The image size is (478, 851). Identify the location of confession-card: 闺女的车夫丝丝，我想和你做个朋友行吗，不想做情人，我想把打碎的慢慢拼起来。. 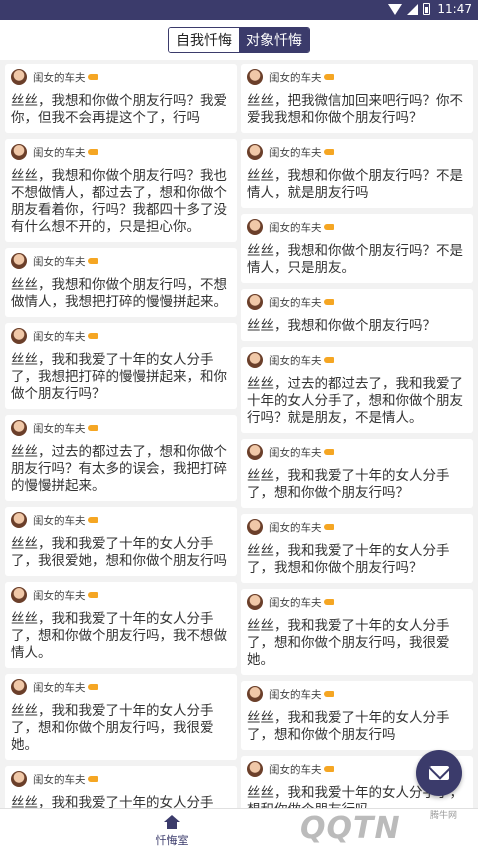
(121, 282).